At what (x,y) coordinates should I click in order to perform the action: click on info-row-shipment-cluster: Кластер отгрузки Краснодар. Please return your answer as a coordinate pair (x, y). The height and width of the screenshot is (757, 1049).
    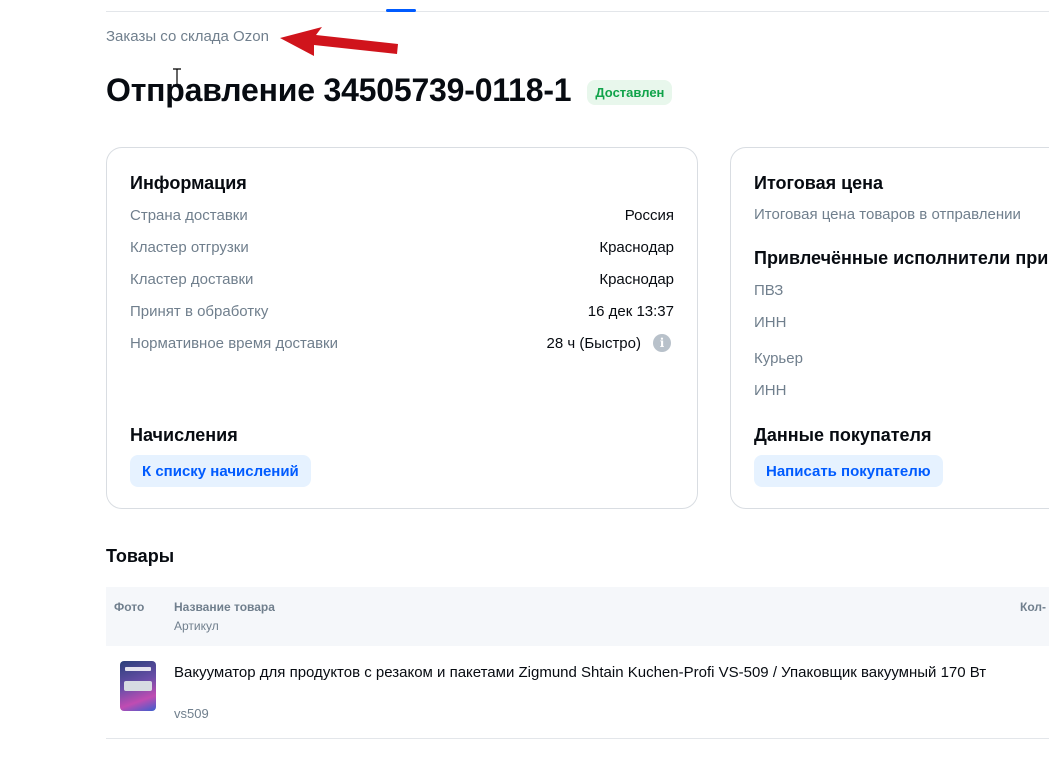
    Looking at the image, I should click on (402, 247).